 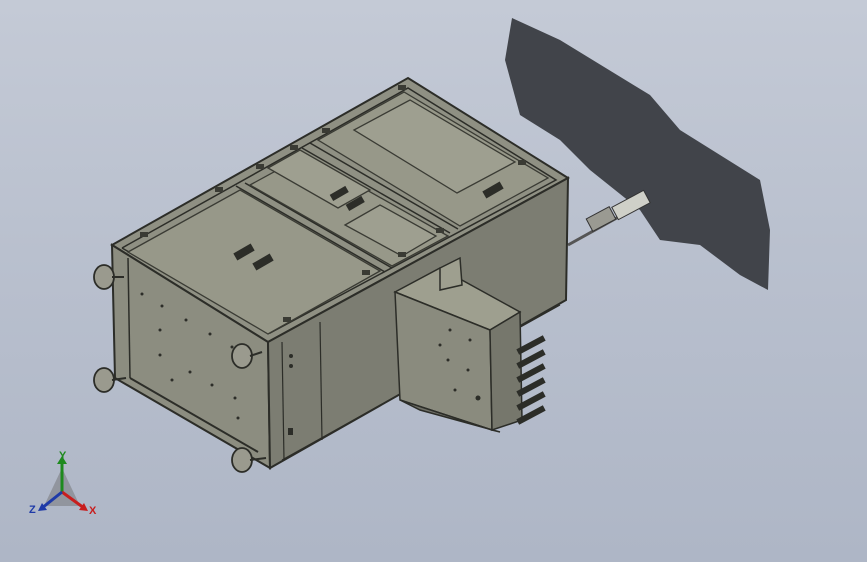 What do you see at coordinates (68, 486) in the screenshot?
I see `coordinate-triad: Y X Z` at bounding box center [68, 486].